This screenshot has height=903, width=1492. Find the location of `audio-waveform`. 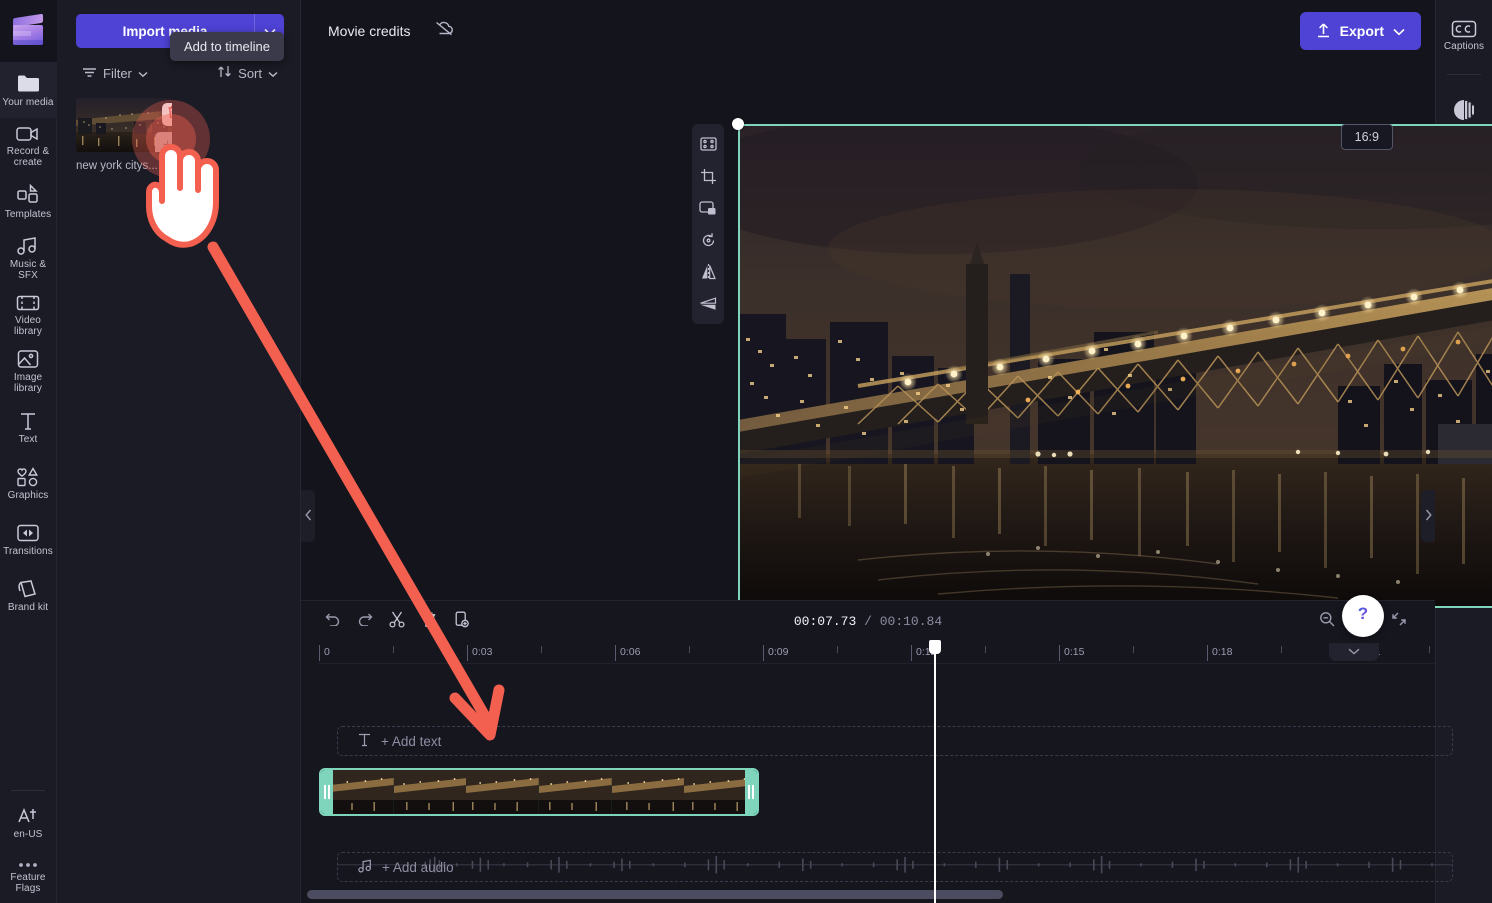

audio-waveform is located at coordinates (895, 865).